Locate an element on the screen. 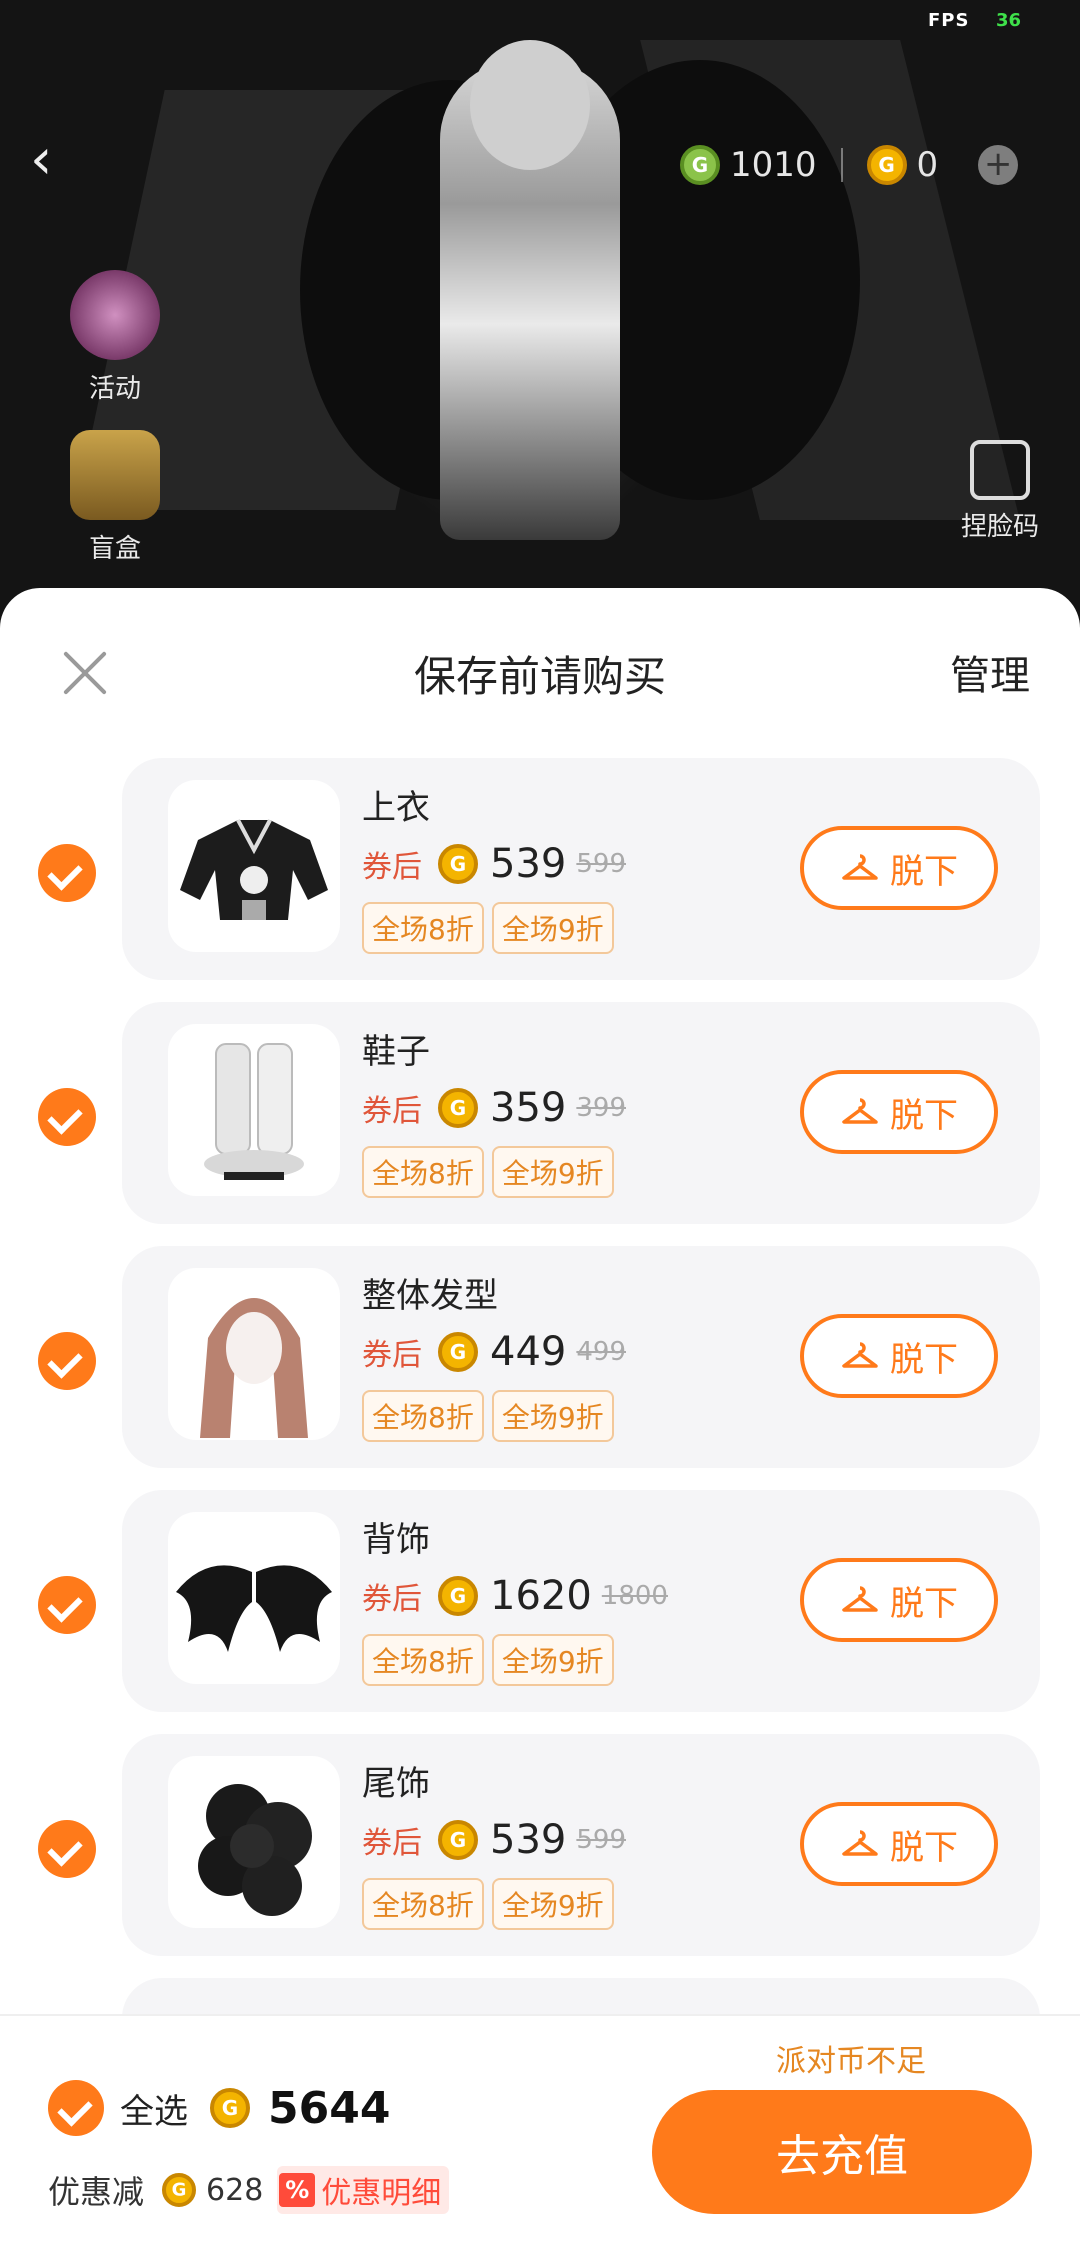 The image size is (1080, 2248). select-all-checkbox is located at coordinates (76, 2108).